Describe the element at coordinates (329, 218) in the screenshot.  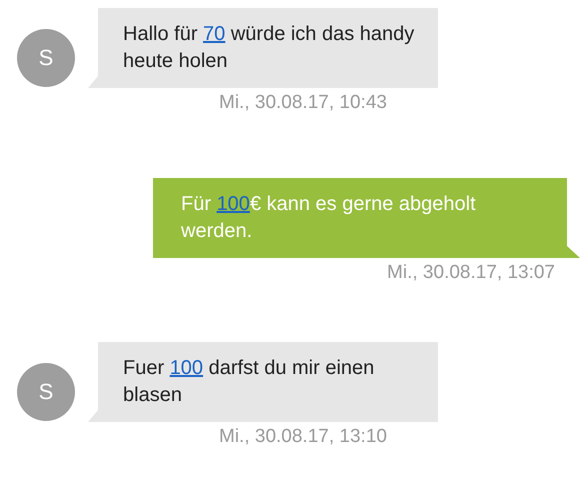
I see `message-text: Für 100€ kann es gerne abgeholt werden.` at that location.